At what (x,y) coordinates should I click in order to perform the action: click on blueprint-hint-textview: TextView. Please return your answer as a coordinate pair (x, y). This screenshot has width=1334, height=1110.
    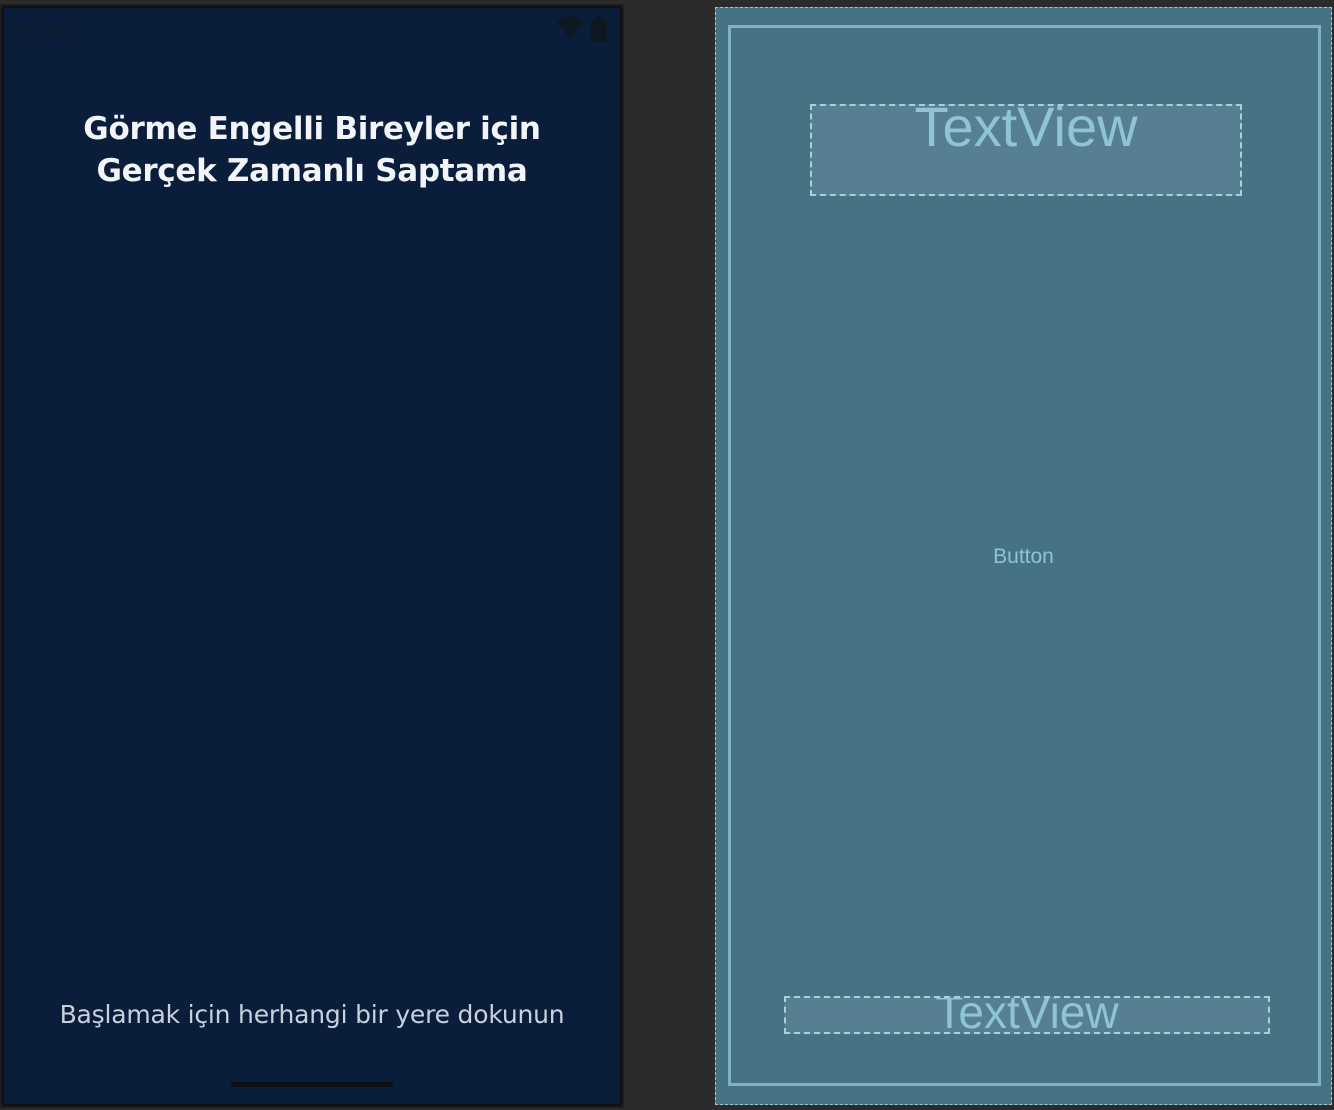
    Looking at the image, I should click on (1027, 1015).